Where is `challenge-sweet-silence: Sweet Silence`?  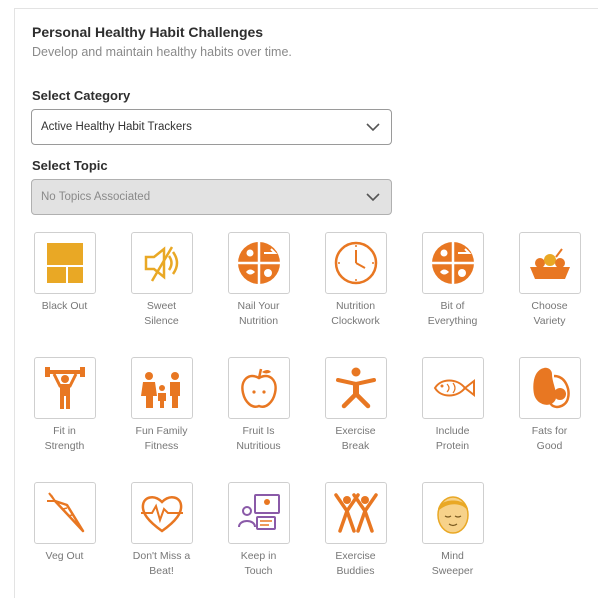
challenge-sweet-silence: Sweet Silence is located at coordinates (161, 280).